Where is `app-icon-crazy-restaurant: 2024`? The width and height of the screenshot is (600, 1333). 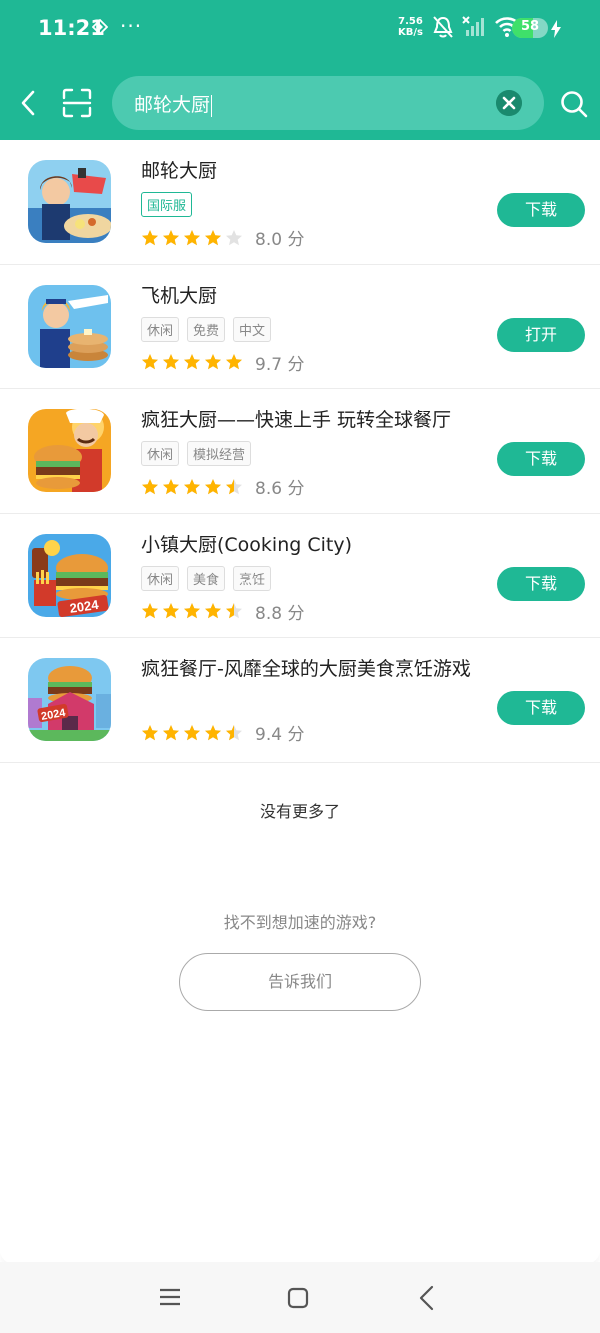 app-icon-crazy-restaurant: 2024 is located at coordinates (69, 699).